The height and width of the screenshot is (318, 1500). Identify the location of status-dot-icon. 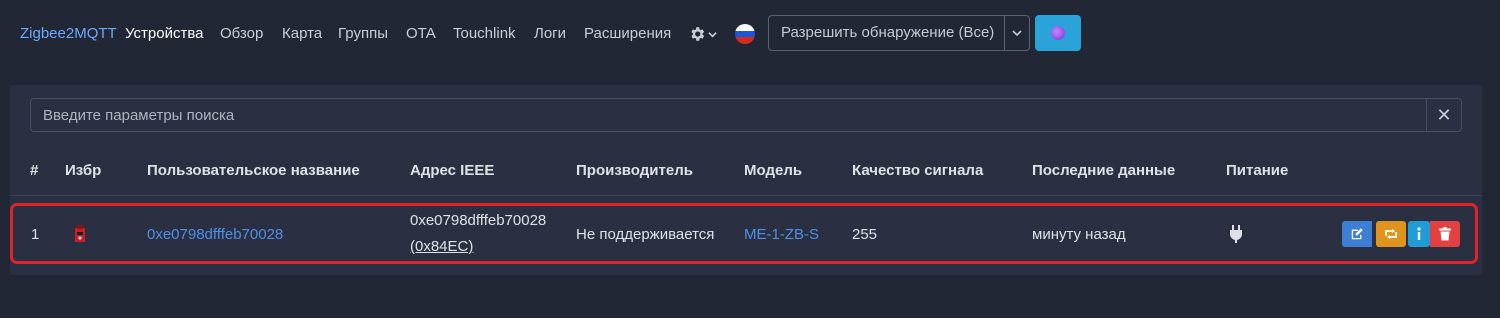
(1058, 33).